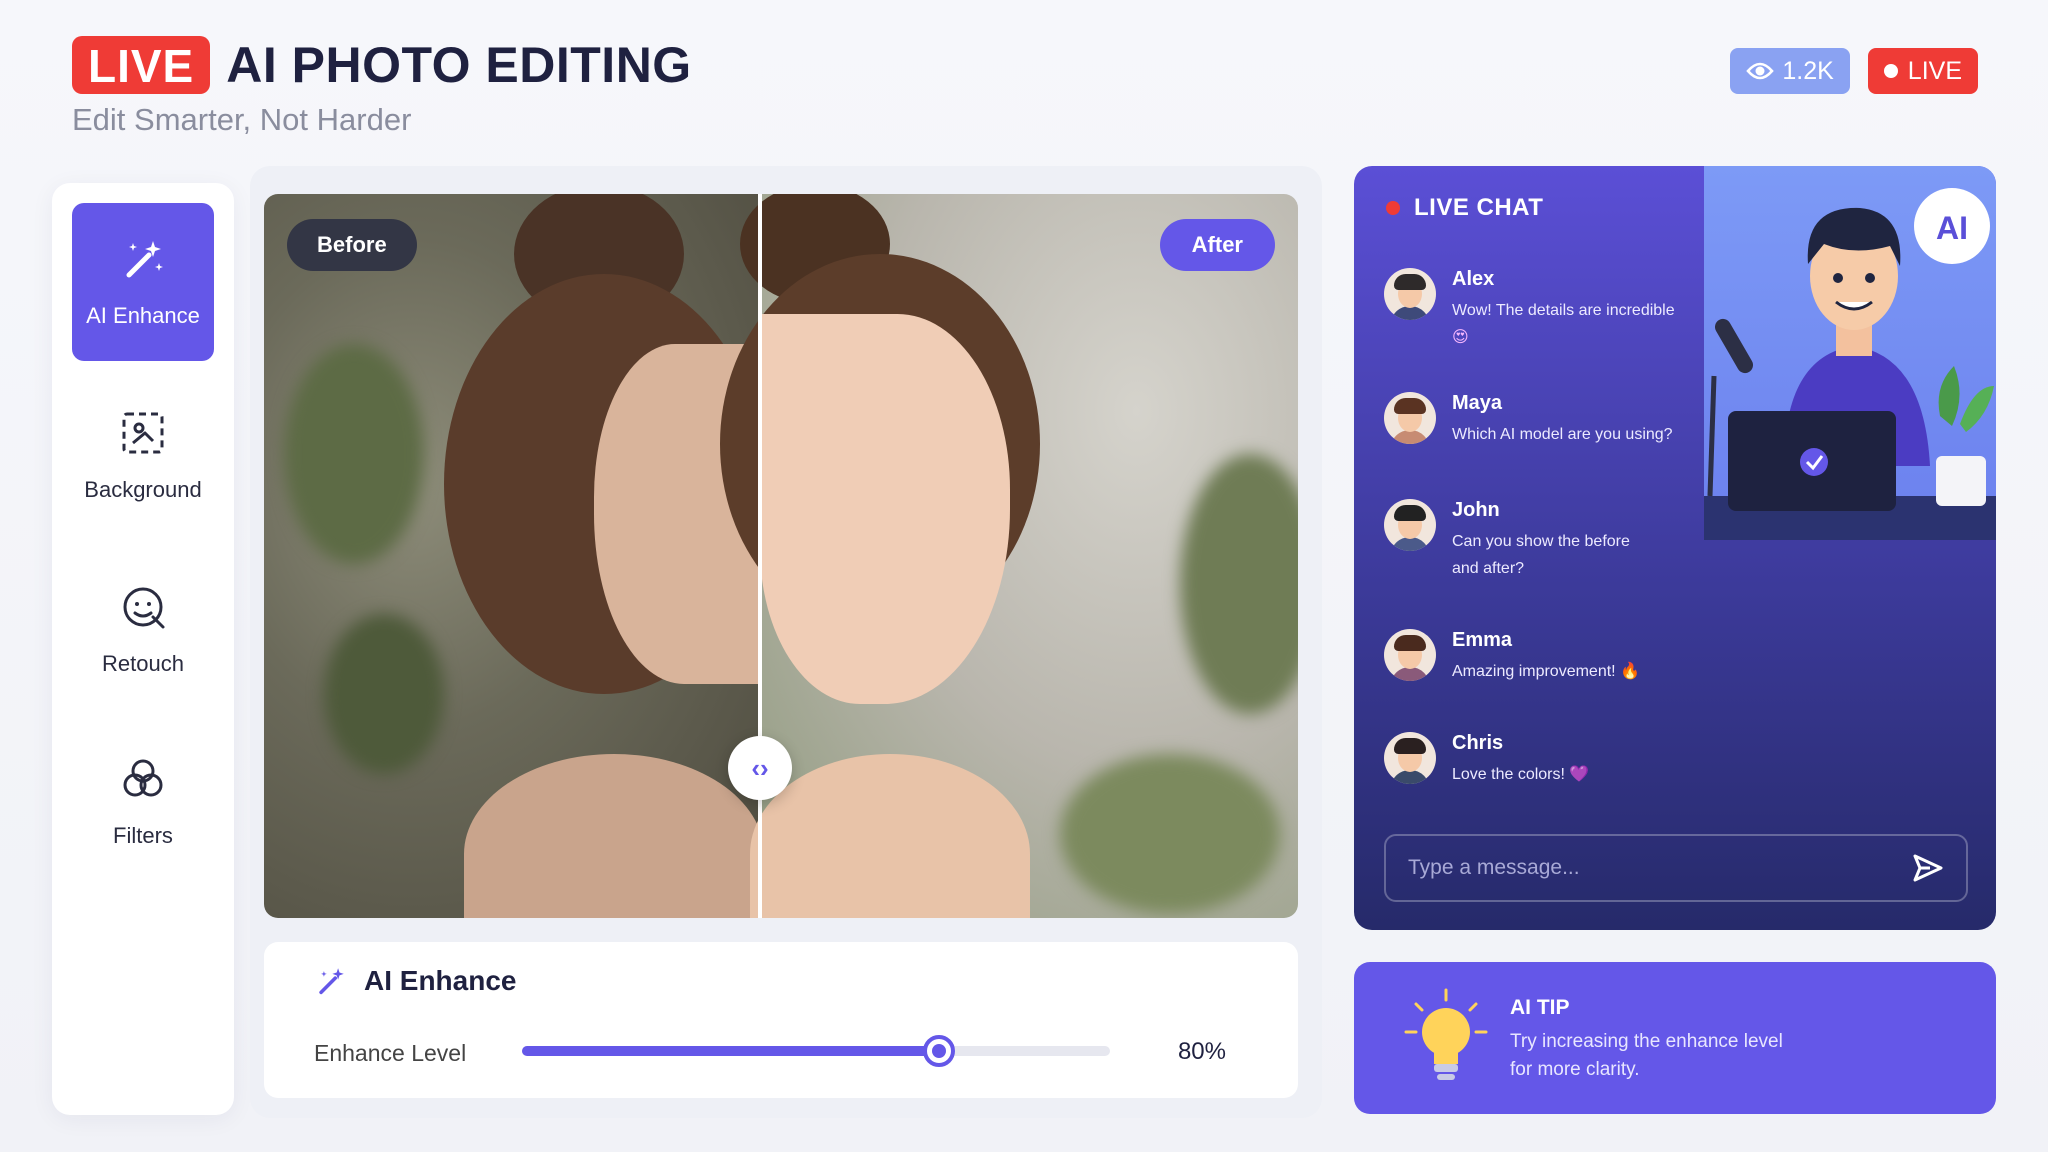 Image resolution: width=2048 pixels, height=1152 pixels. I want to click on tool-label: Filters, so click(143, 835).